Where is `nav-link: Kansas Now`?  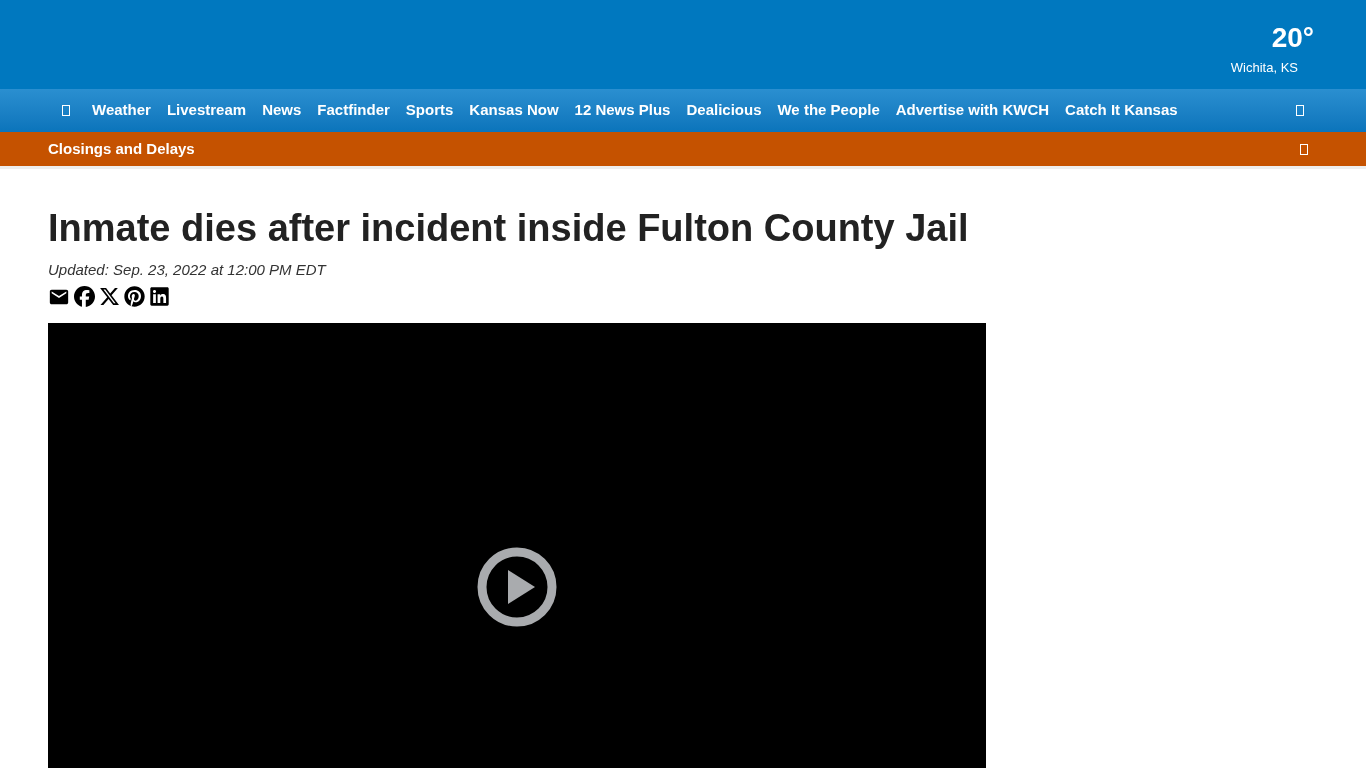 nav-link: Kansas Now is located at coordinates (514, 110).